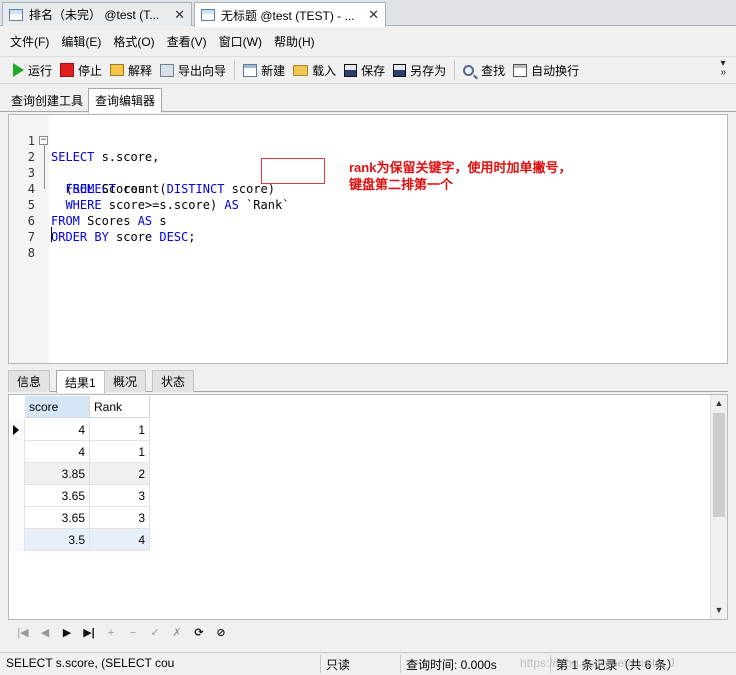  I want to click on run-button: 运行, so click(31, 70).